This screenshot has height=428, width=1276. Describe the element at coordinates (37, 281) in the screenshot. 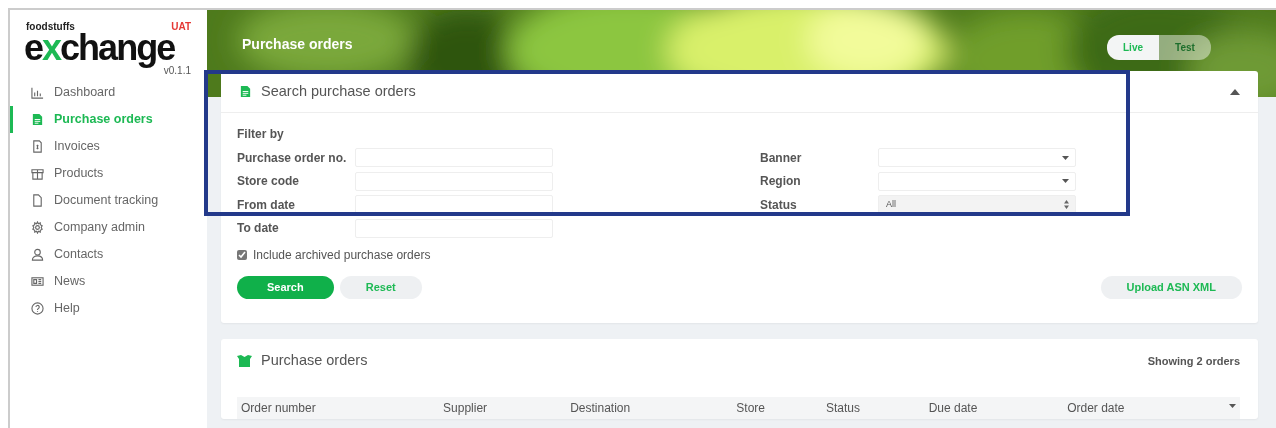

I see `newspaper-icon` at that location.